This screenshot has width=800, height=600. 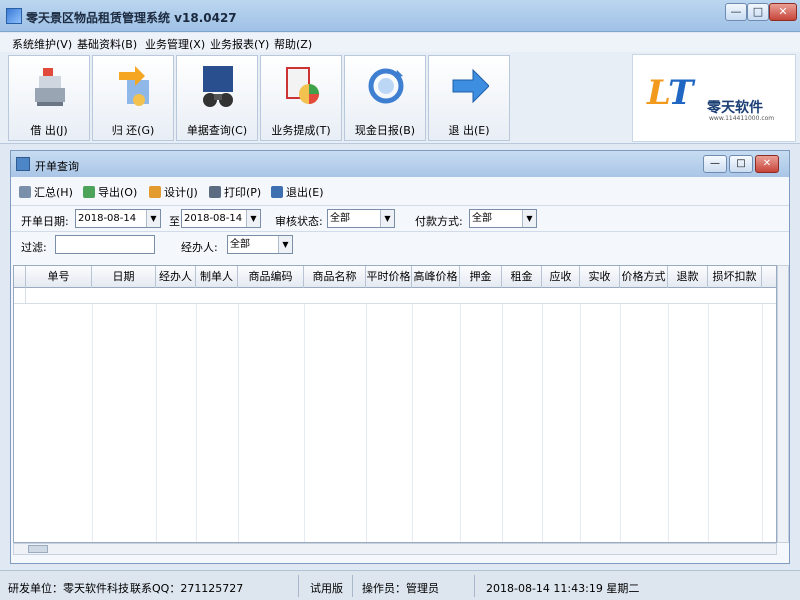 What do you see at coordinates (469, 98) in the screenshot?
I see `toolbar-exit-button: 退 出(E)` at bounding box center [469, 98].